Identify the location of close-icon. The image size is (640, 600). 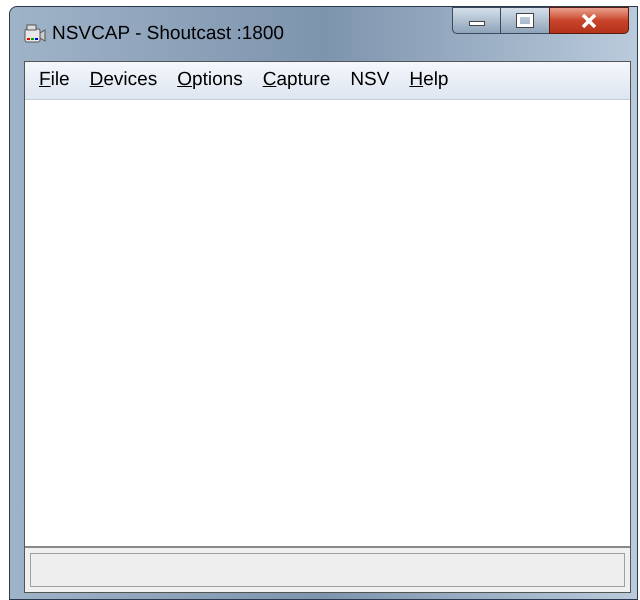
(589, 21).